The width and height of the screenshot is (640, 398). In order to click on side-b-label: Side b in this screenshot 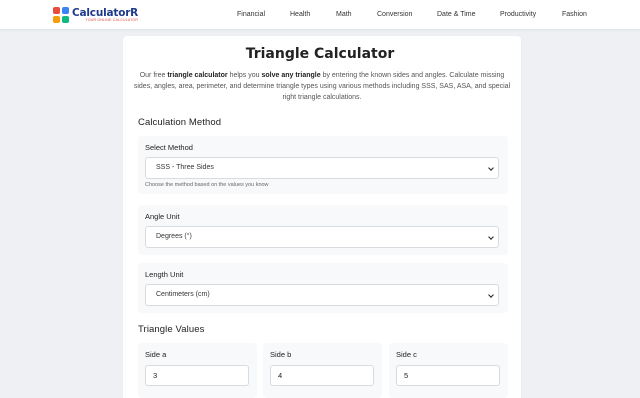, I will do `click(281, 354)`.